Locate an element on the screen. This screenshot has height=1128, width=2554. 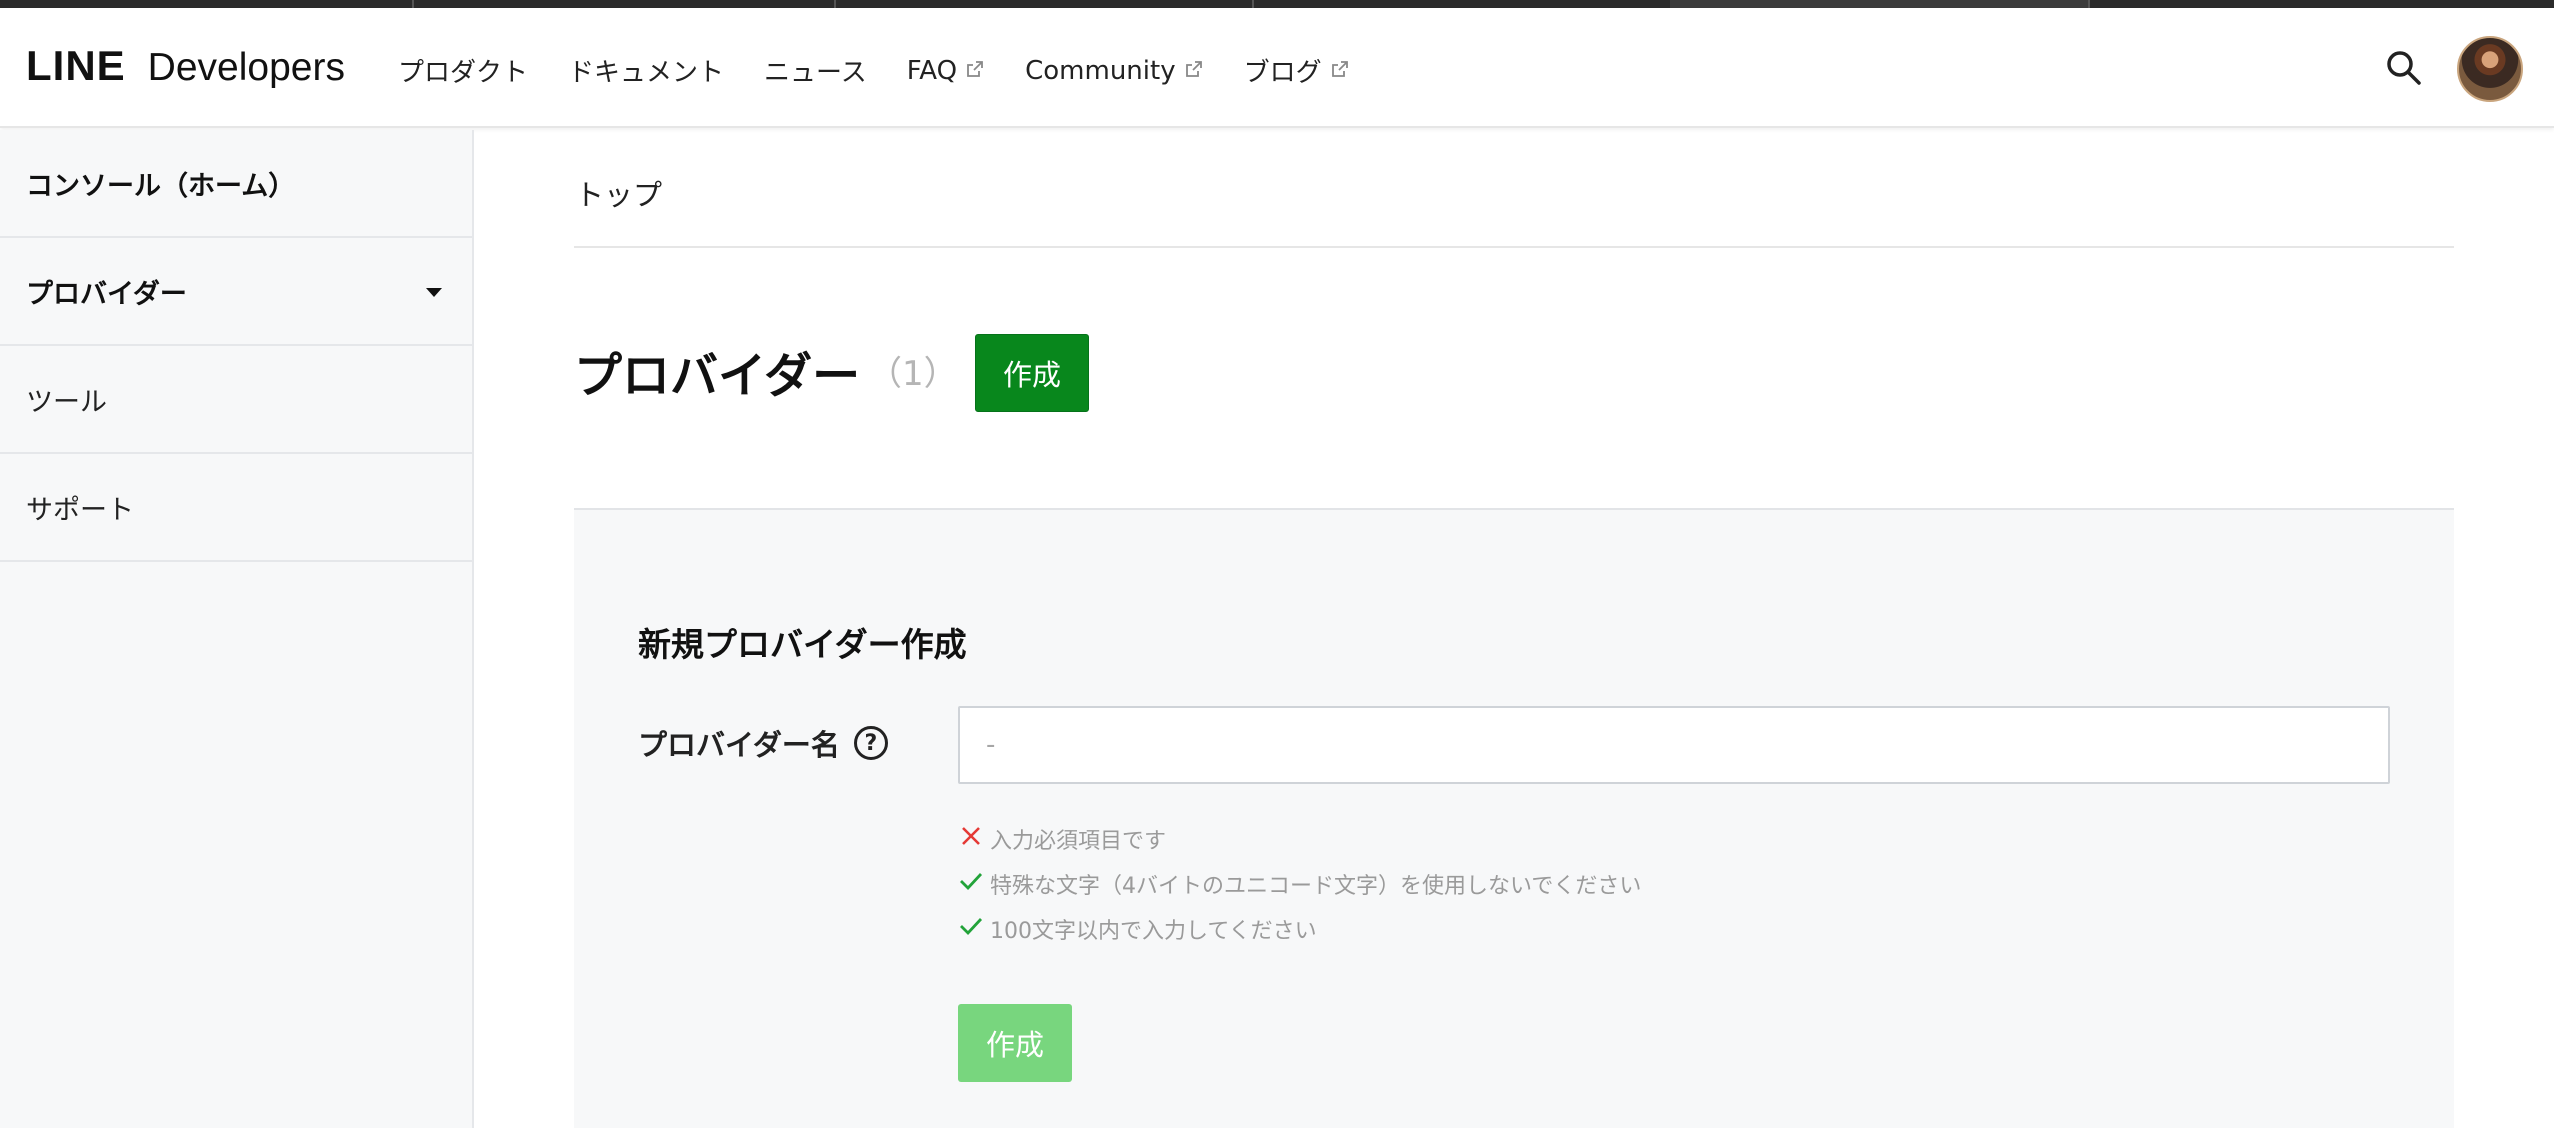
nav-item-0: プロダクト is located at coordinates (463, 70).